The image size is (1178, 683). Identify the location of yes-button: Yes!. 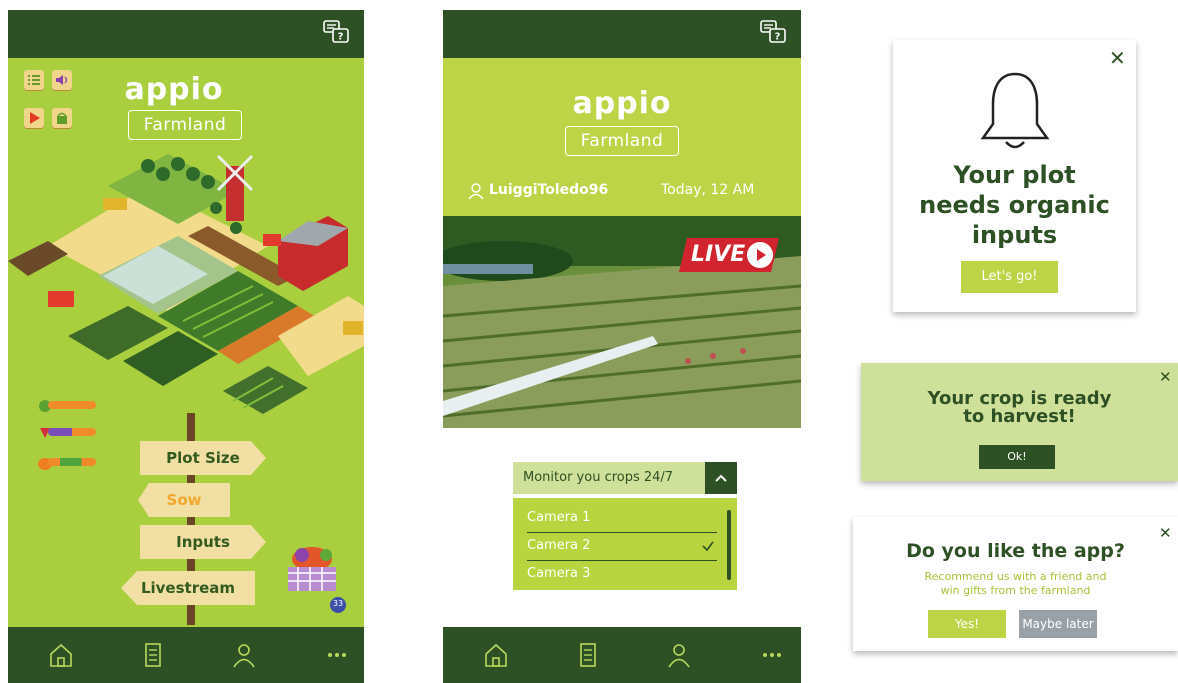
(967, 624).